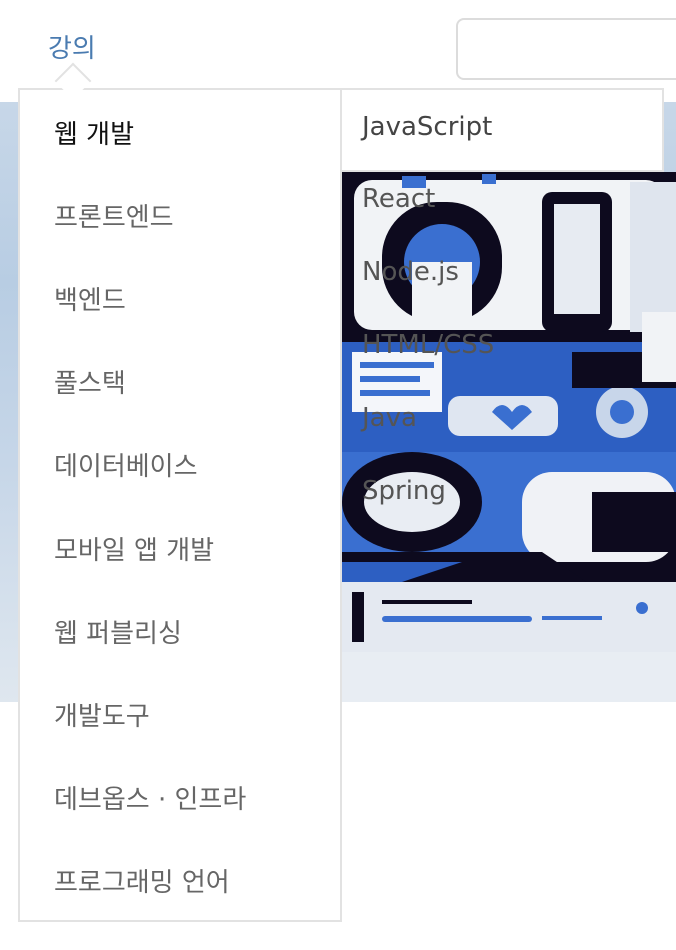 This screenshot has height=950, width=676. I want to click on subcategory-item-react: React, so click(398, 199).